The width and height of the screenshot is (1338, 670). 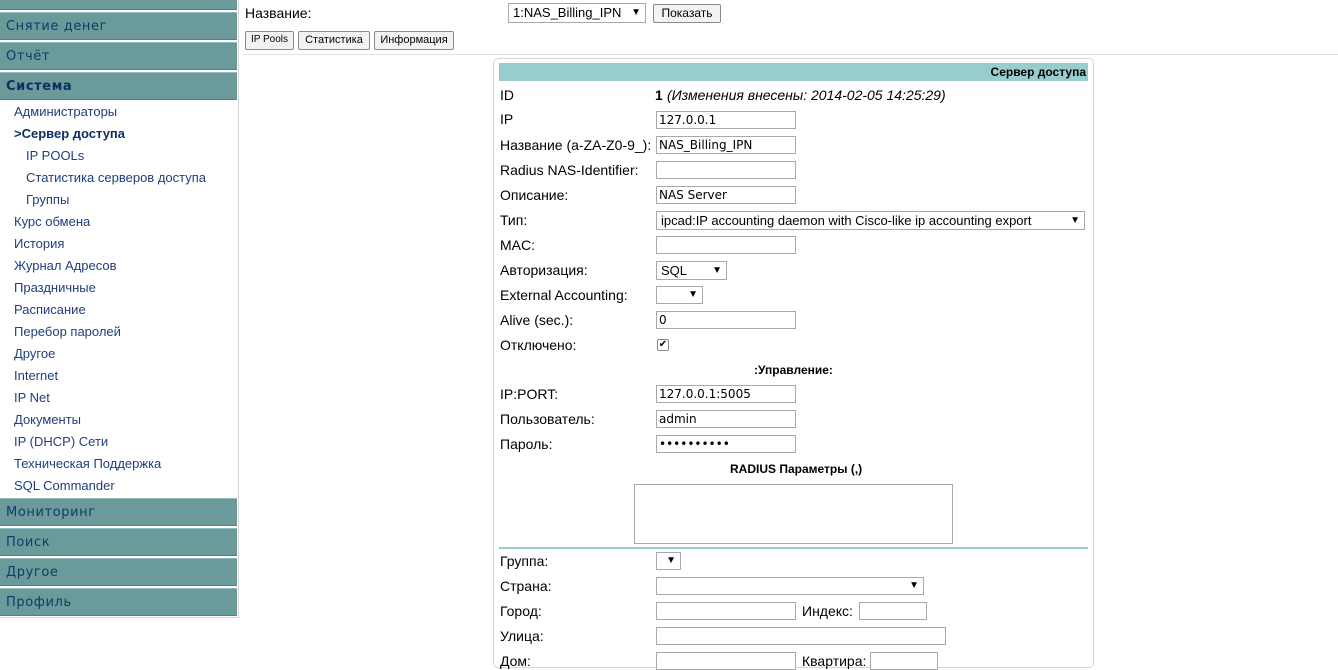 I want to click on disabled-checkbox: ✔, so click(x=663, y=345).